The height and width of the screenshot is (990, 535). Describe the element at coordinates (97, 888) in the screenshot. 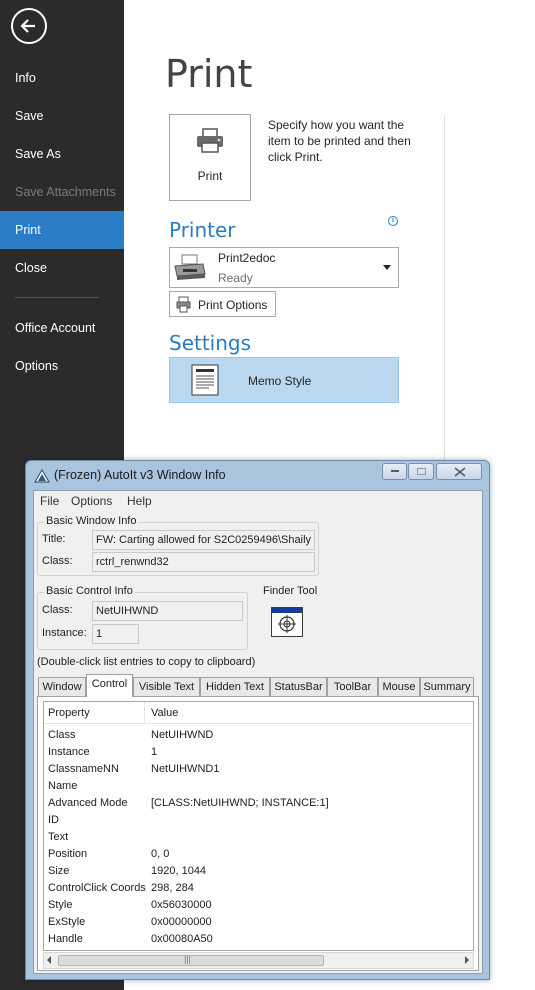

I see `row-property: ControlClick Coords` at that location.